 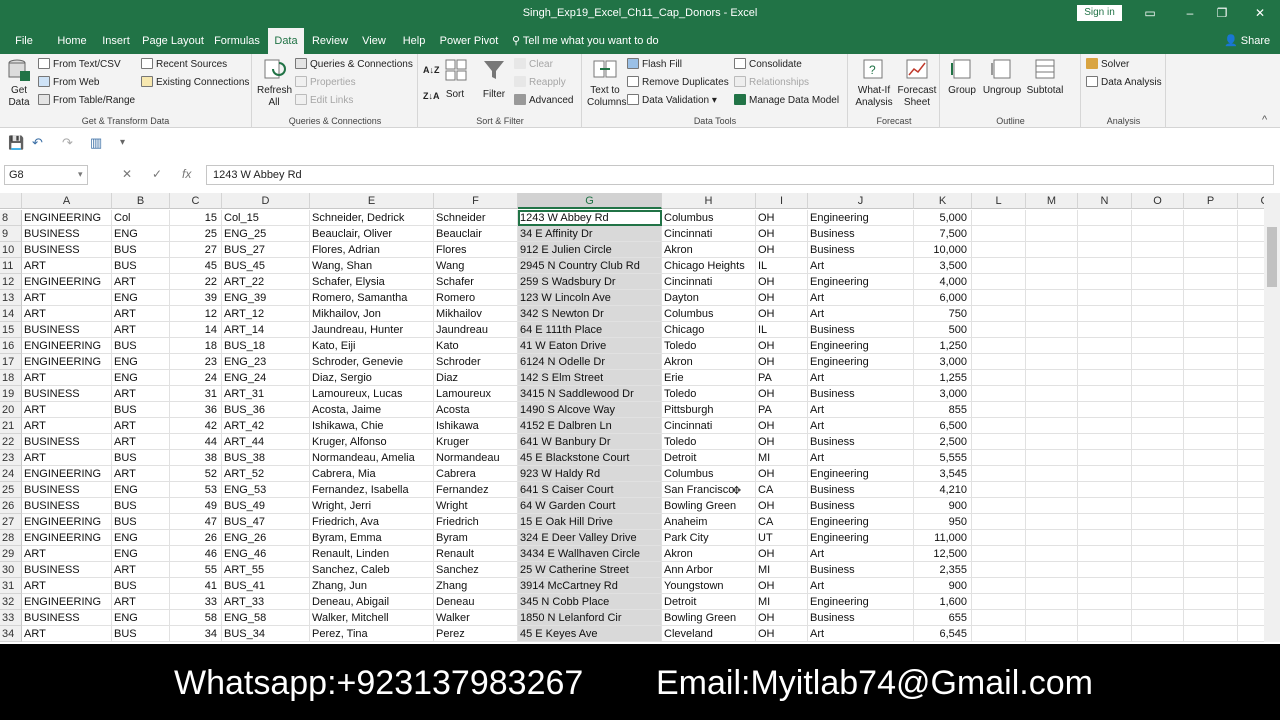 What do you see at coordinates (431, 70) in the screenshot?
I see `sort-a-z-icon: A↓Z` at bounding box center [431, 70].